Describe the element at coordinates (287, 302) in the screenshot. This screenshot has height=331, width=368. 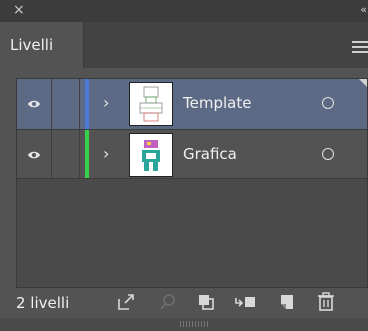
I see `new-layer-icon` at that location.